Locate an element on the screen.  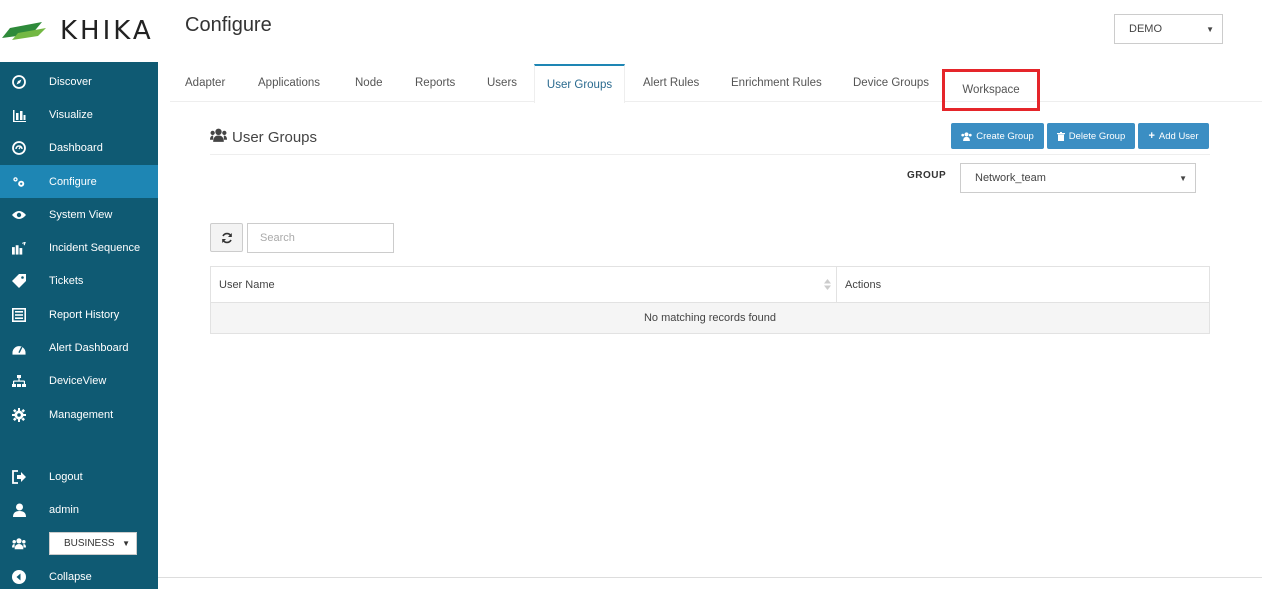
tab-applications: Applications is located at coordinates (289, 83).